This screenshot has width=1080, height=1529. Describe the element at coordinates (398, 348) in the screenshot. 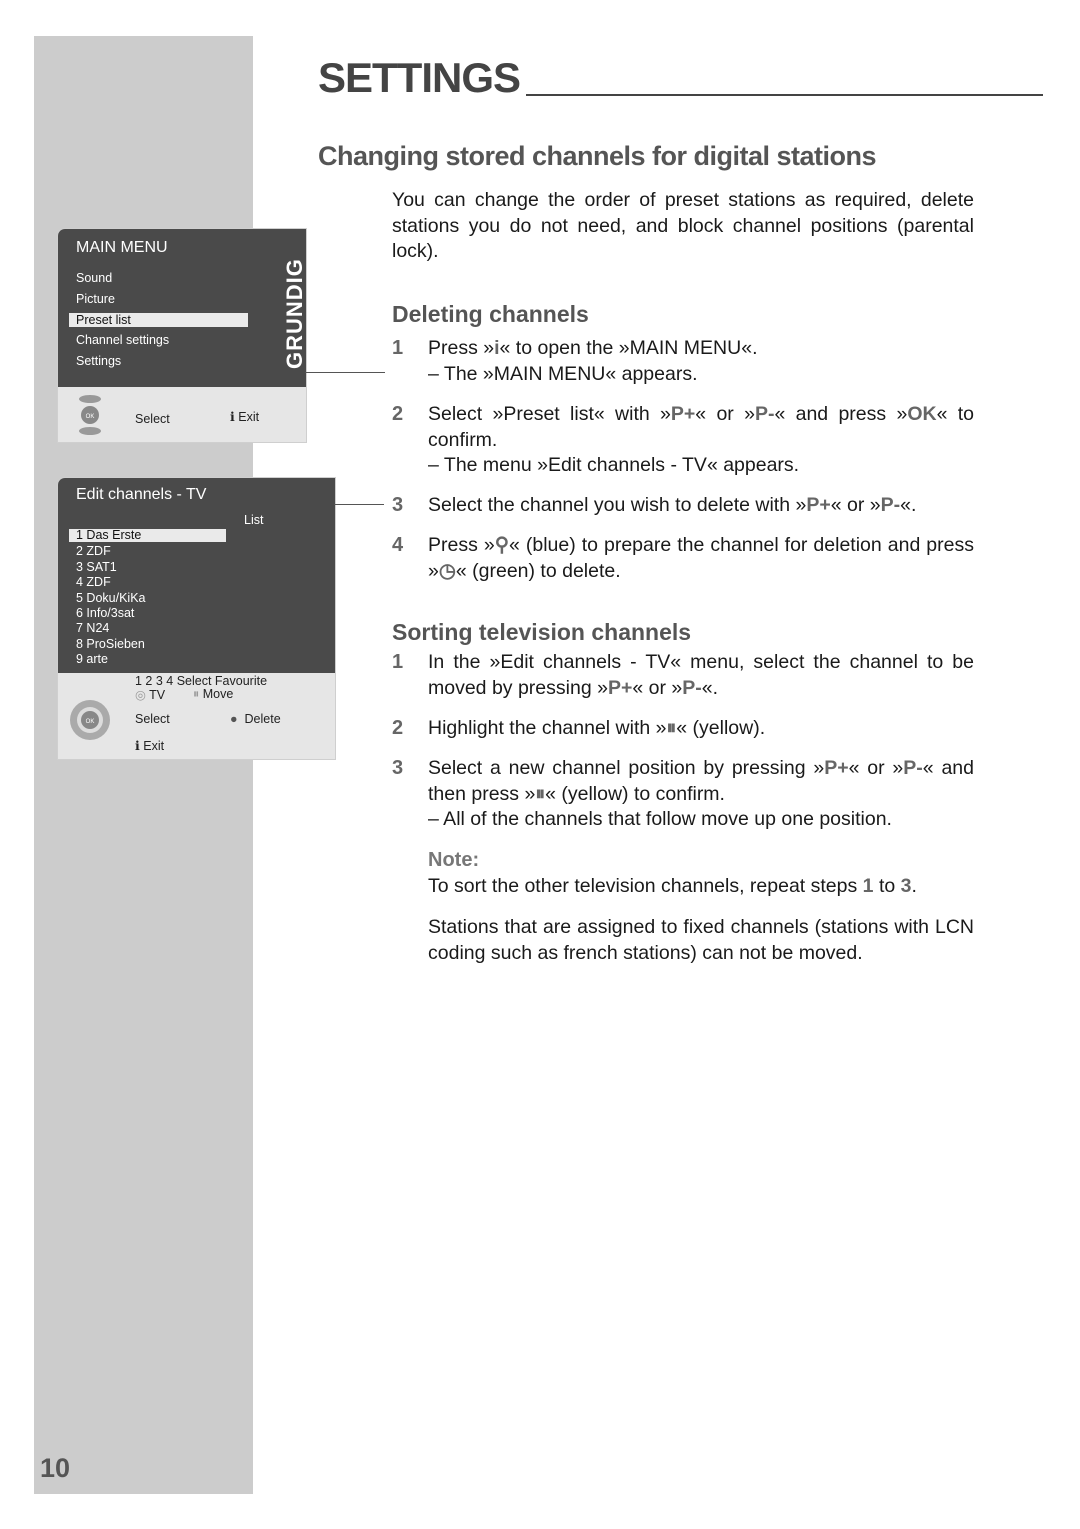

I see `step-number: 1` at that location.